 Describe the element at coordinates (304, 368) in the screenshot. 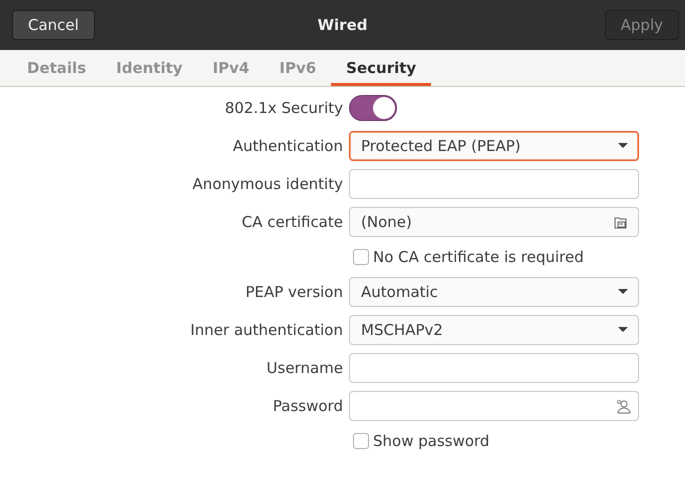

I see `field-label: Username` at that location.